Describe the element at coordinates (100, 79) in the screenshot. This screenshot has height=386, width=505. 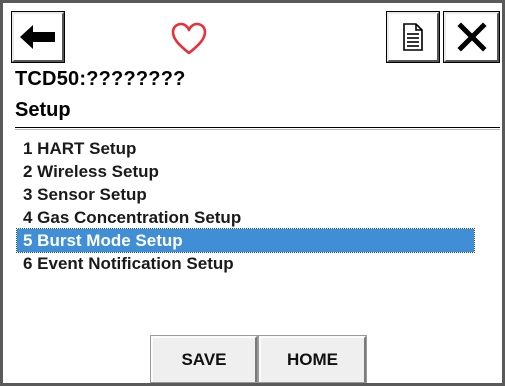
I see `device-title: TCD50:????????` at that location.